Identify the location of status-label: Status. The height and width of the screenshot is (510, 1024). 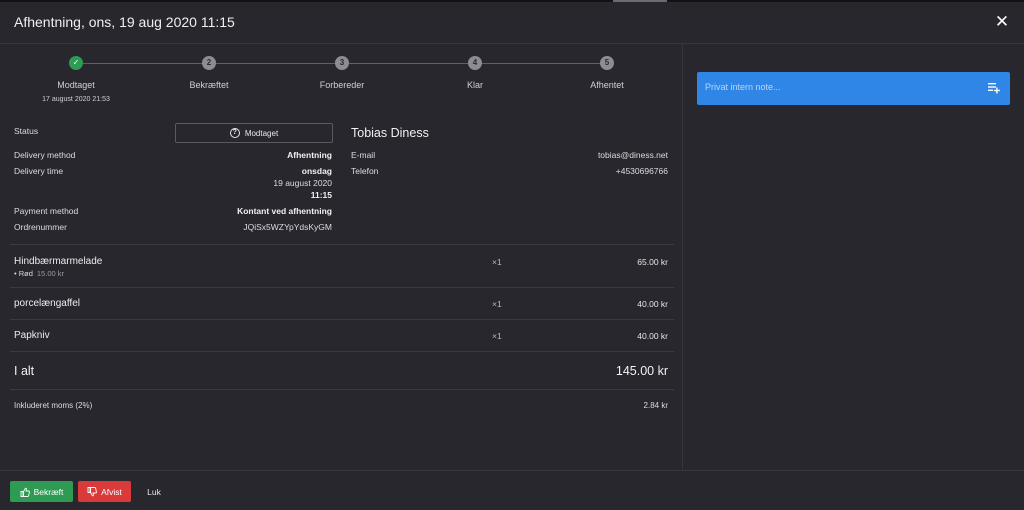
(26, 131).